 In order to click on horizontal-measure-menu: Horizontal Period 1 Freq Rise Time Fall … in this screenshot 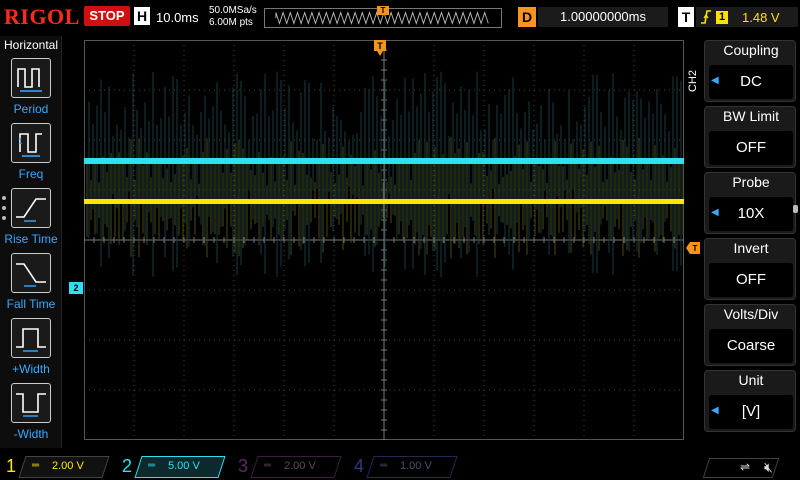, I will do `click(31, 242)`.